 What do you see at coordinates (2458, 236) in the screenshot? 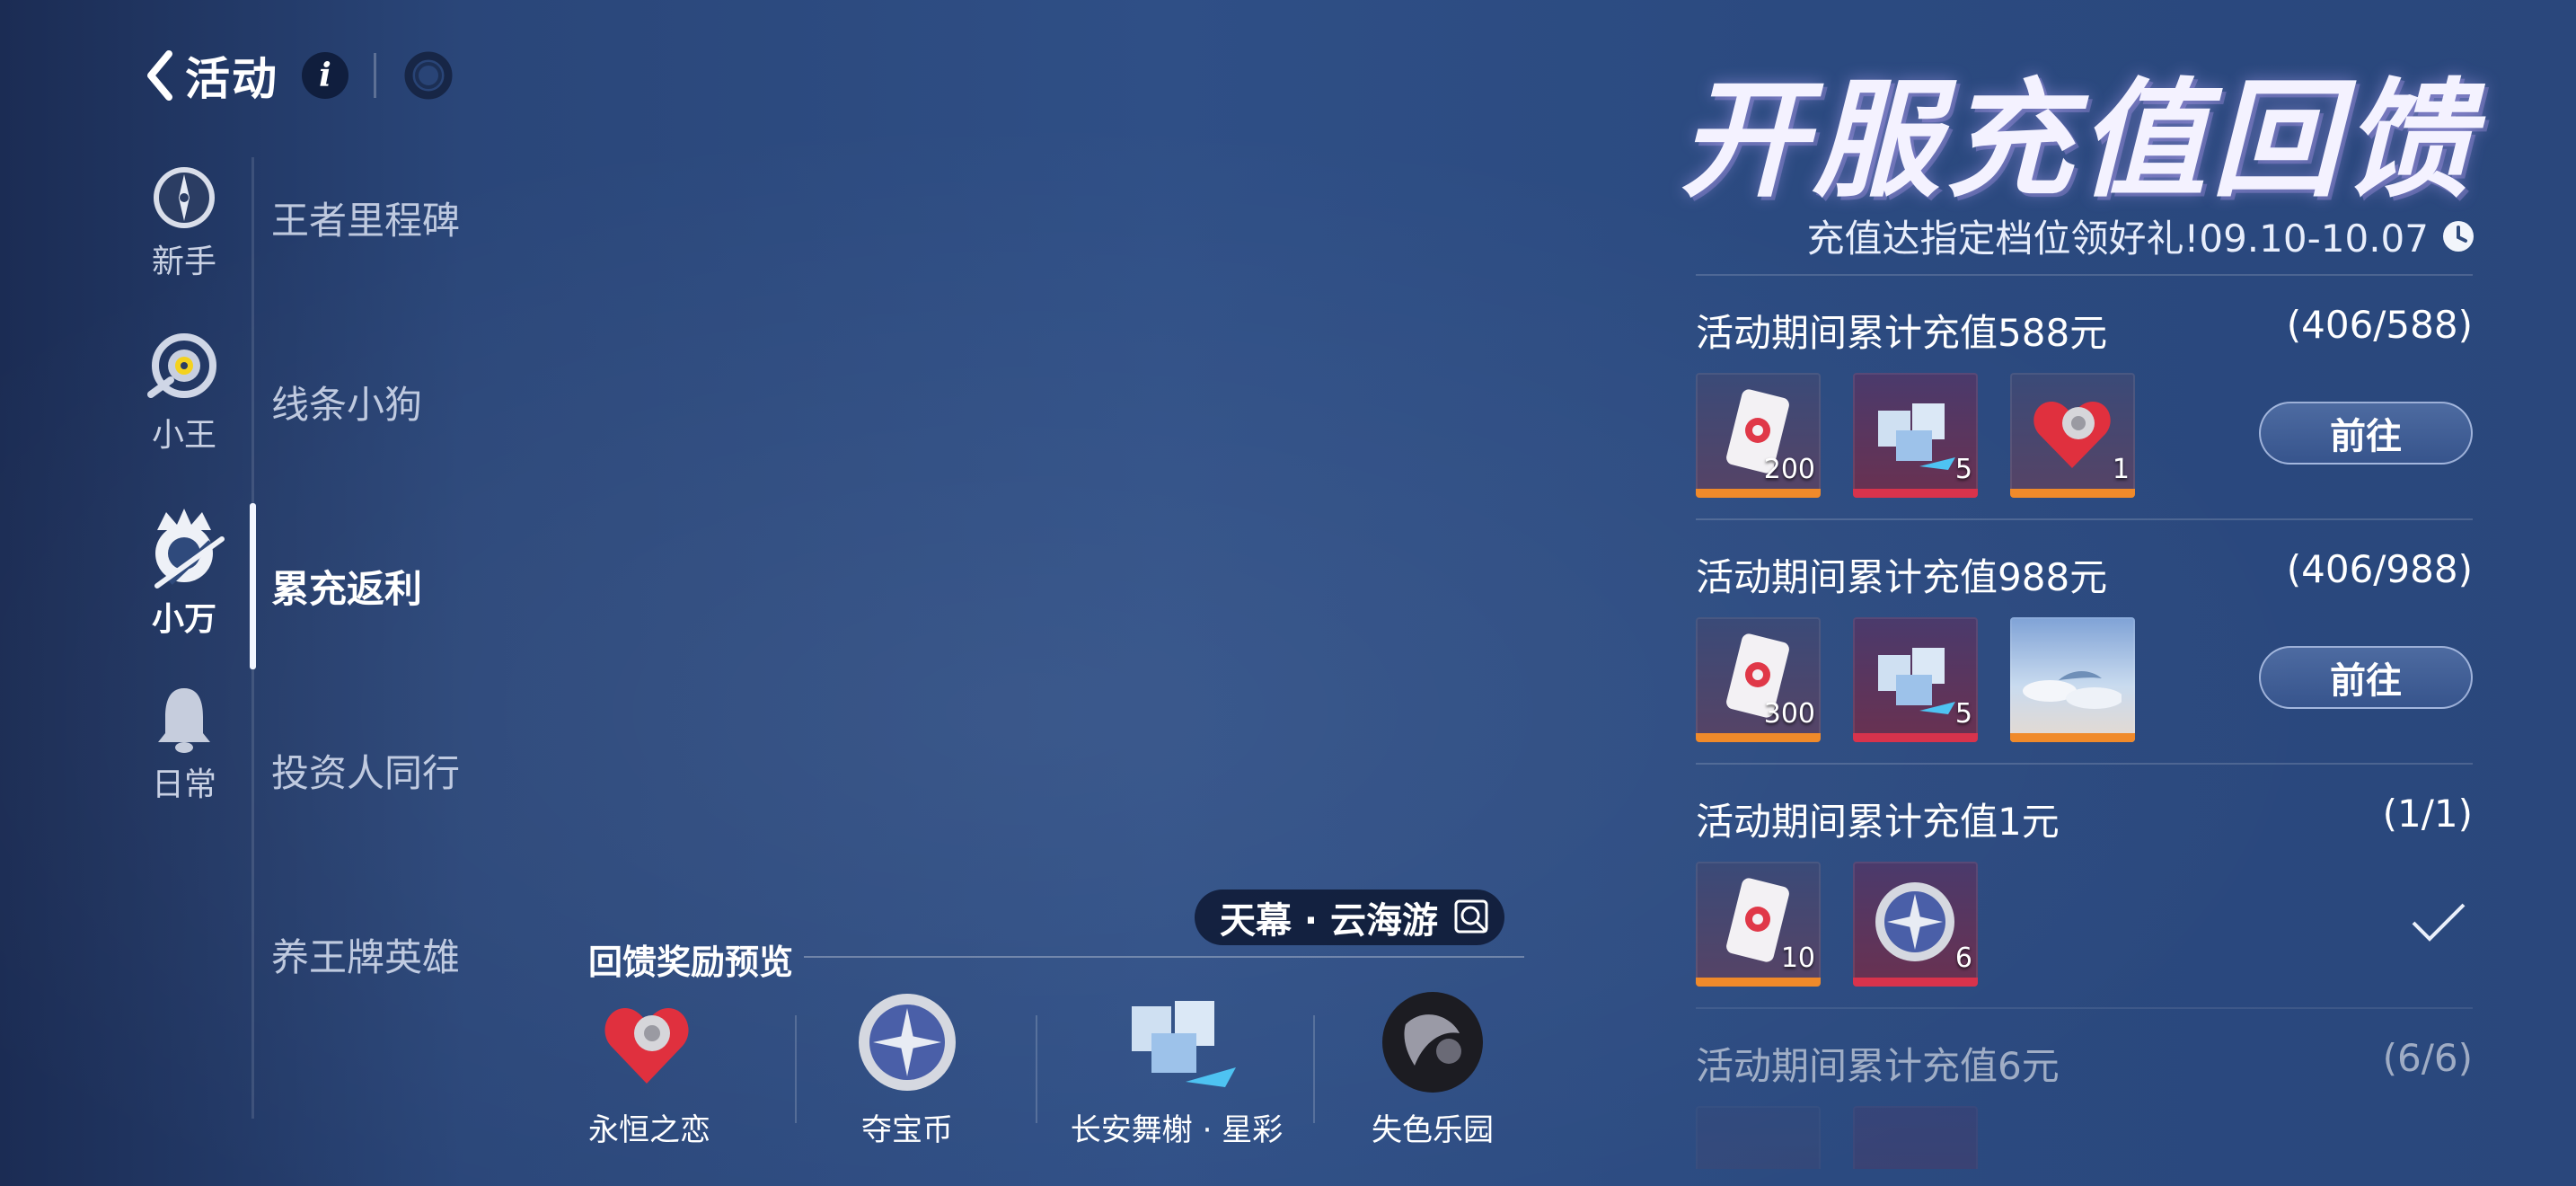
I see `clock-icon` at bounding box center [2458, 236].